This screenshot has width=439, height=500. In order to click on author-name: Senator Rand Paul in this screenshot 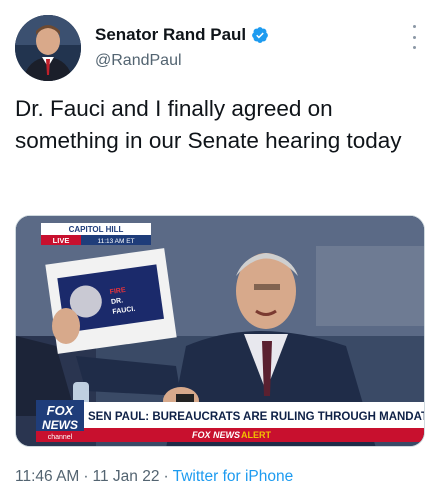, I will do `click(182, 35)`.